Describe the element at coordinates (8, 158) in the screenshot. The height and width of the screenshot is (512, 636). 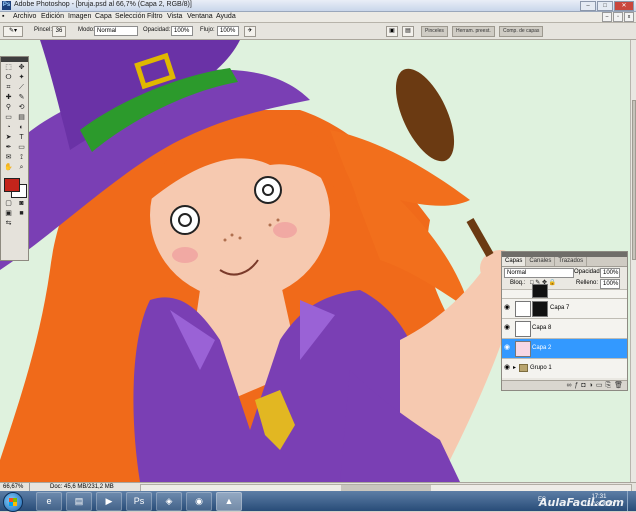
I see `notes-tool-icon: ✉` at that location.